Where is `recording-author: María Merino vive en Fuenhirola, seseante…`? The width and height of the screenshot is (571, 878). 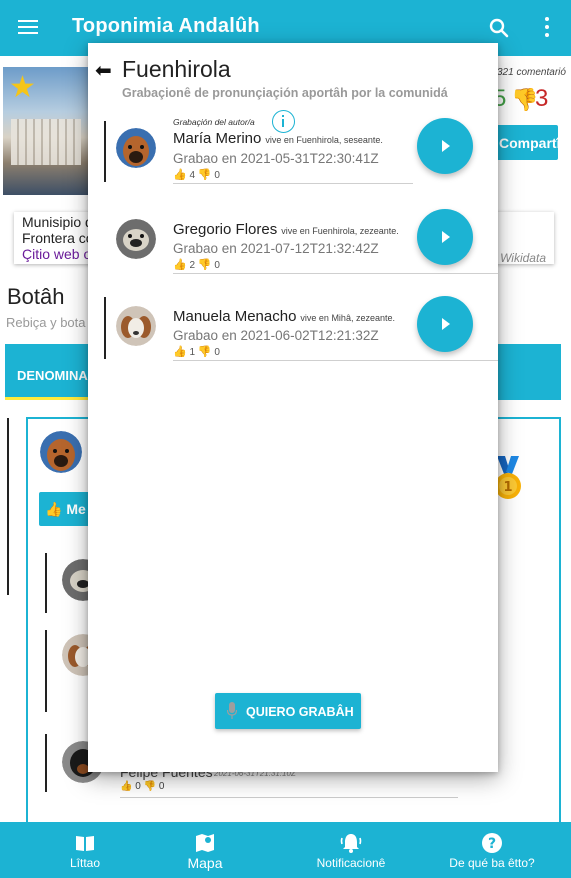 recording-author: María Merino vive en Fuenhirola, seseante… is located at coordinates (278, 138).